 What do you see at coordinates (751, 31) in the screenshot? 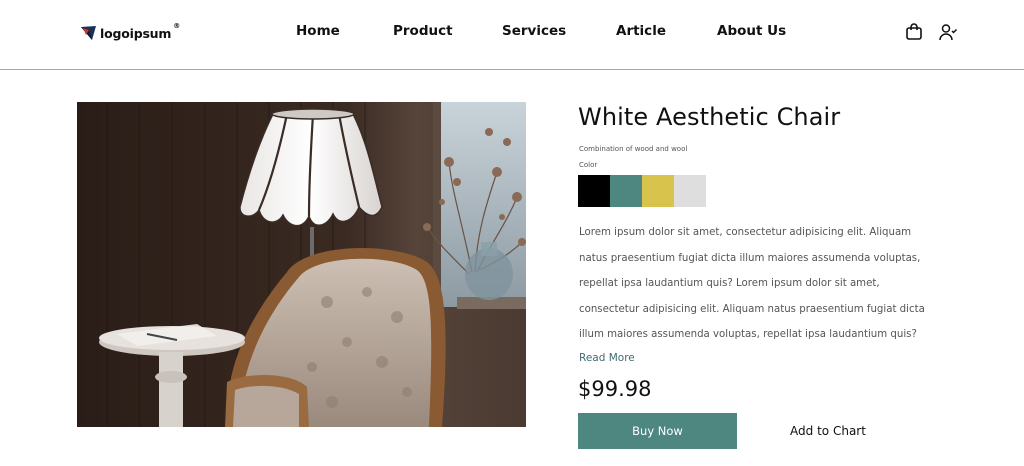
I see `nav-about-us: About Us` at bounding box center [751, 31].